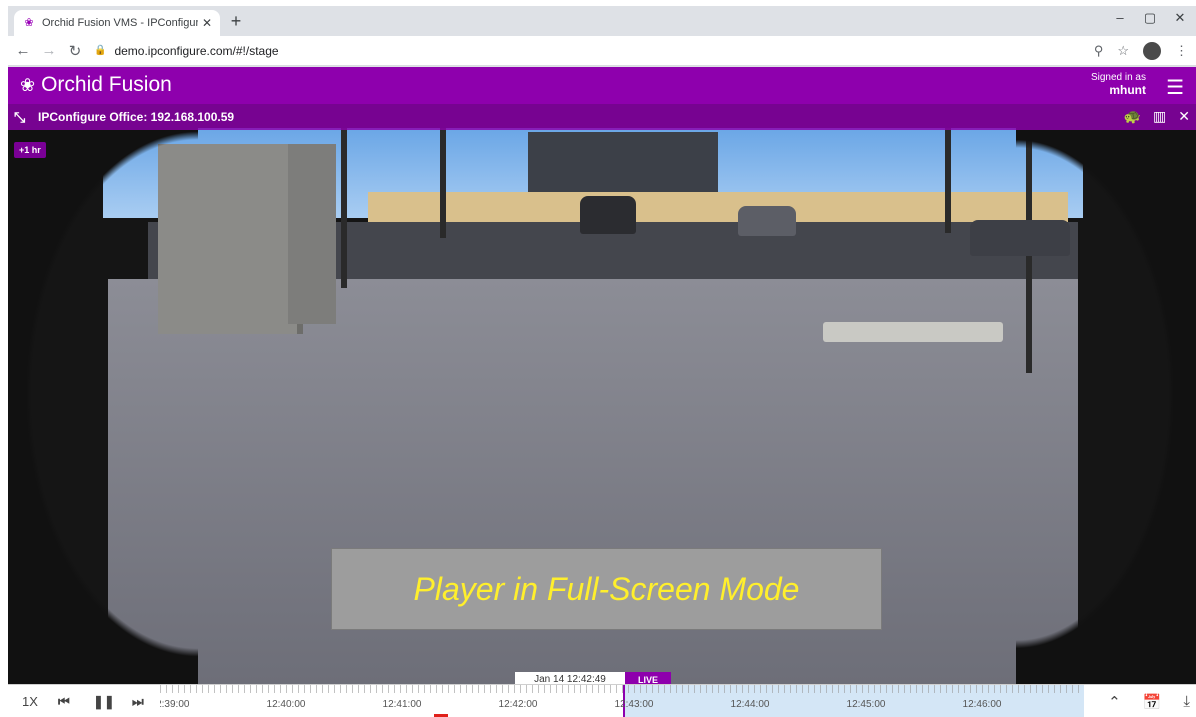 The height and width of the screenshot is (717, 1196). Describe the element at coordinates (1114, 702) in the screenshot. I see `chevron-up-icon: ⌃` at that location.